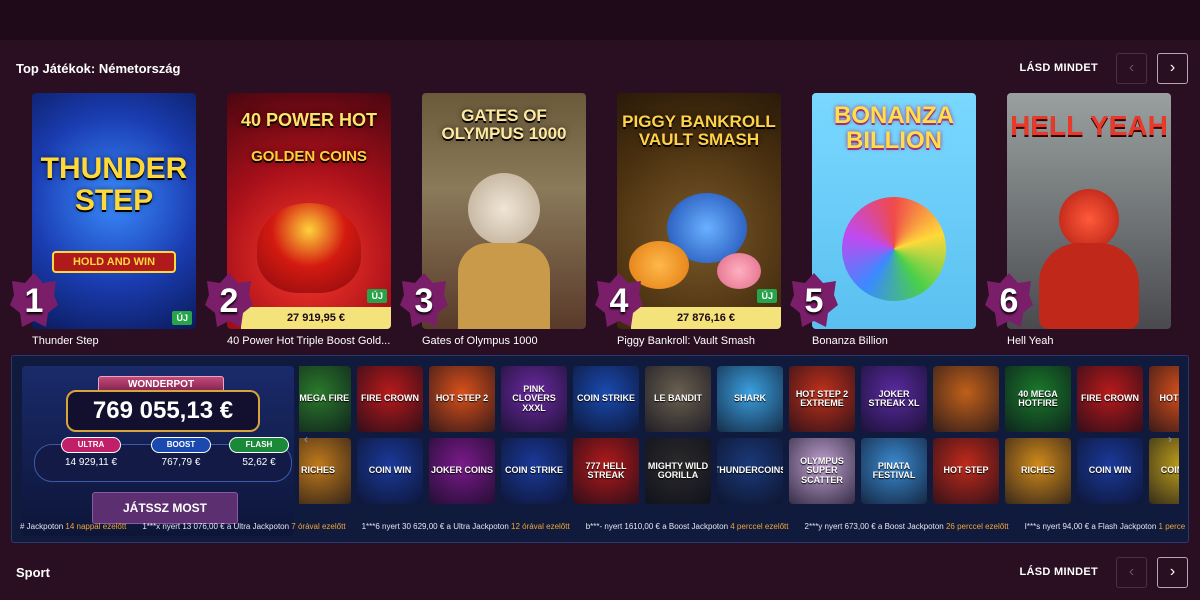 This screenshot has width=1200, height=600. What do you see at coordinates (894, 399) in the screenshot?
I see `game-tile: JOKER STREAK XL` at bounding box center [894, 399].